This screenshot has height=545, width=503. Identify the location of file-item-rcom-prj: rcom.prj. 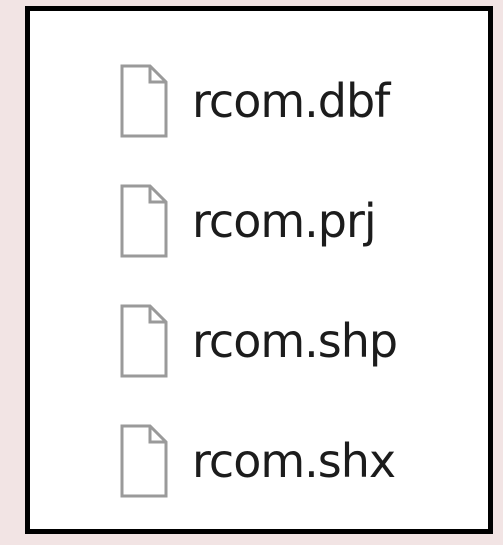
(243, 221).